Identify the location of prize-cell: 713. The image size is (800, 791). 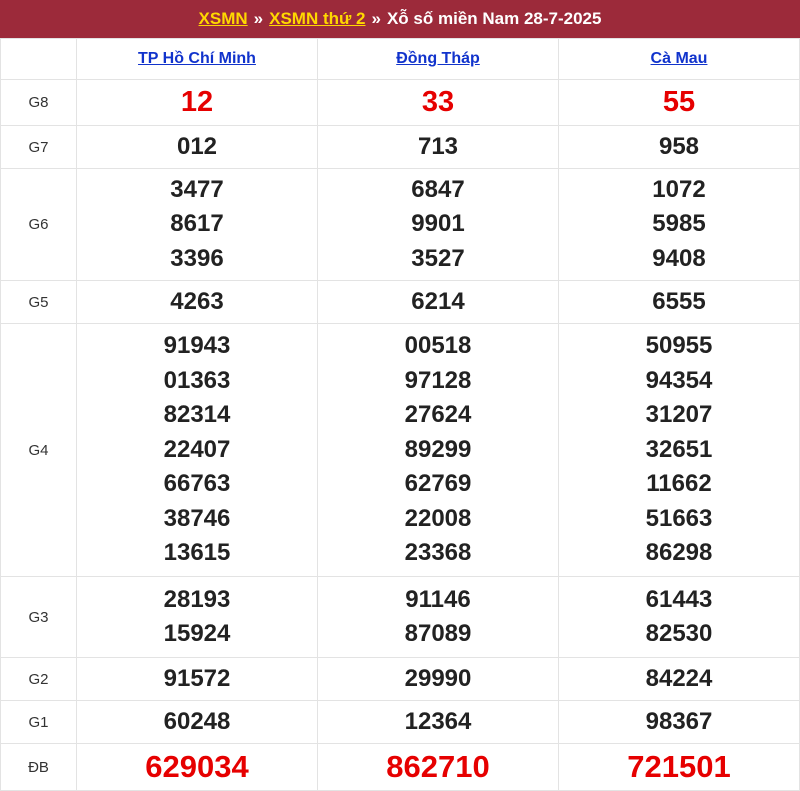
(438, 147).